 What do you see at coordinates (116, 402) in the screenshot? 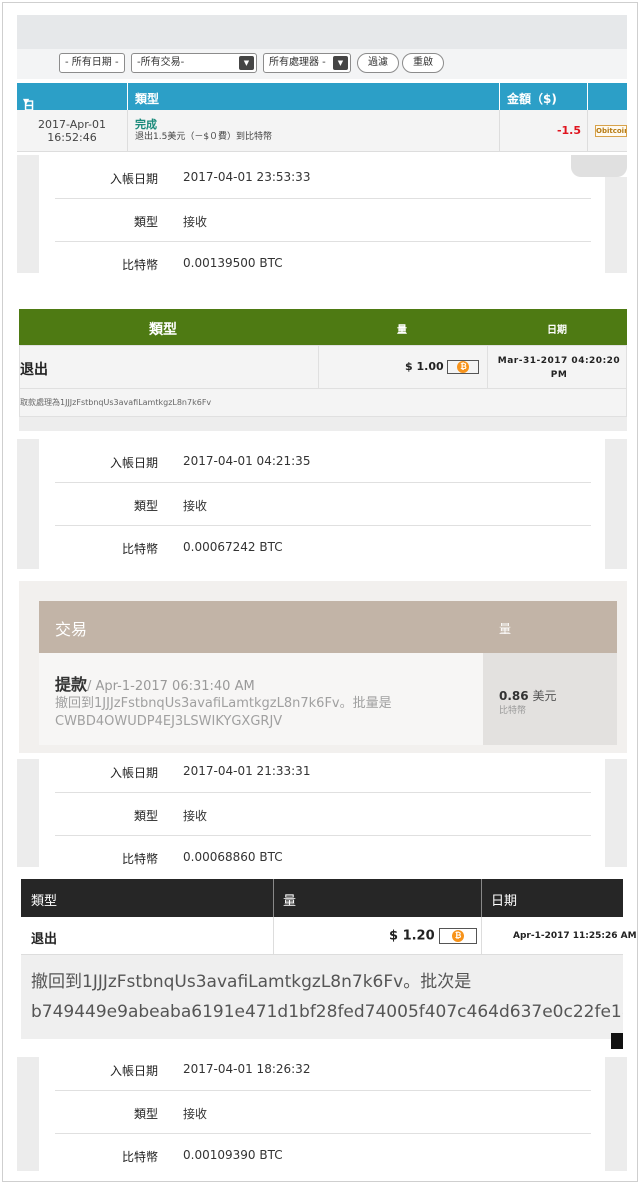
I see `withdrawal-note: 取款處理為1JJJzFstbnqUs3avafiLamtkgzL8n7k6Fv` at bounding box center [116, 402].